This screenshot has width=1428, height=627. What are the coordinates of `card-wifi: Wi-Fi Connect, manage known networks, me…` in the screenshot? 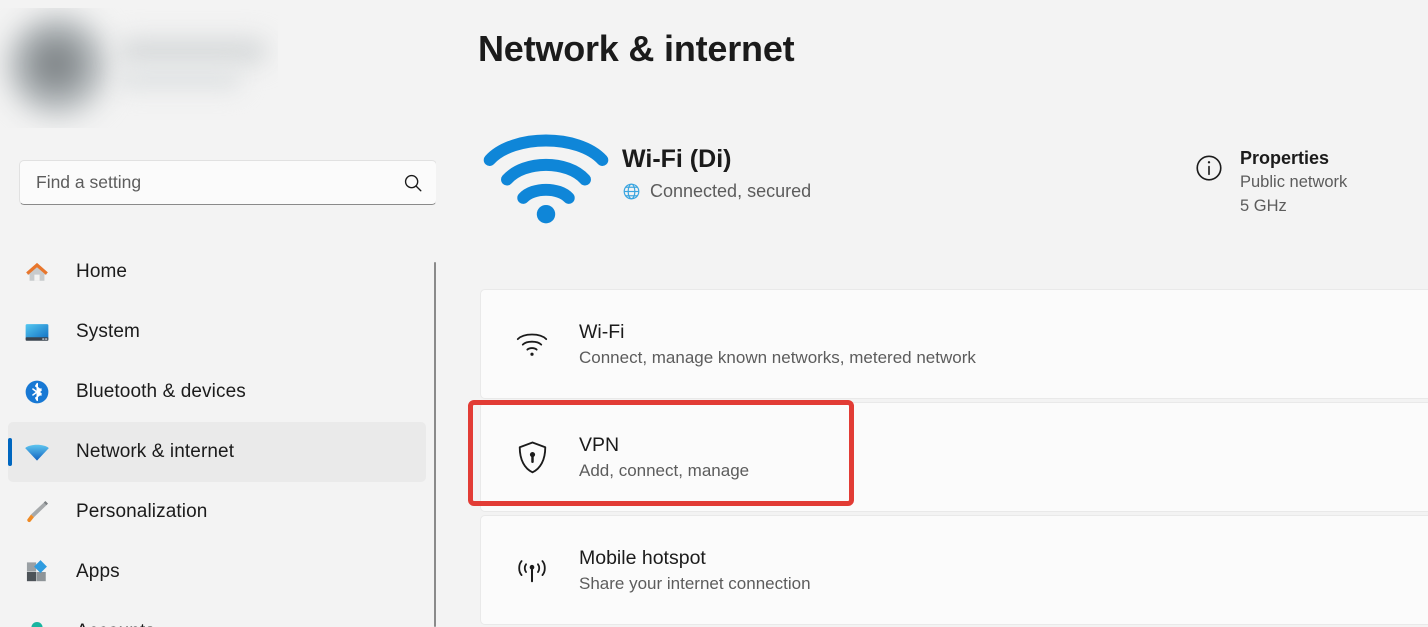 It's located at (954, 344).